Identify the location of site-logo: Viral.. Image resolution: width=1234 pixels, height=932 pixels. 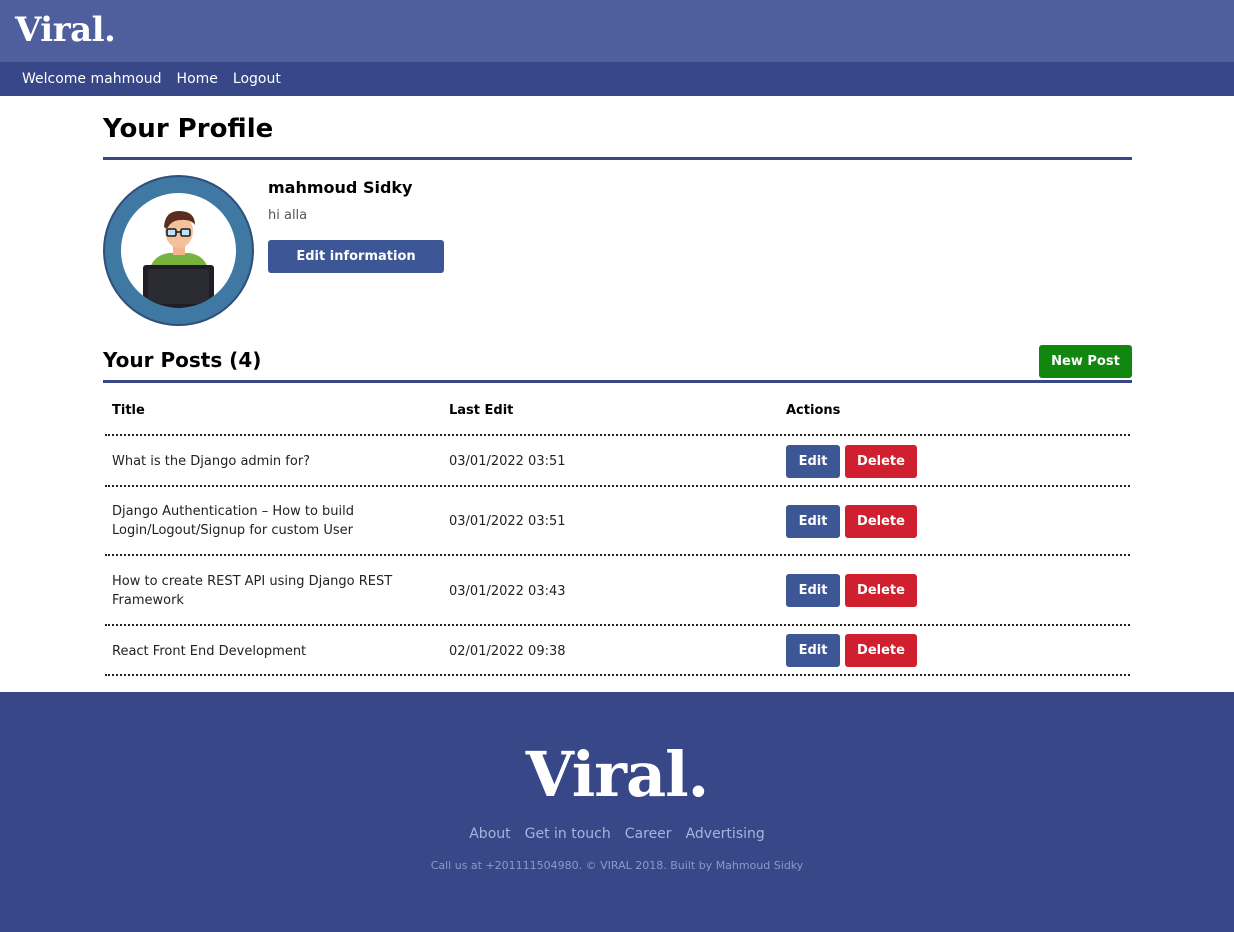
(65, 30).